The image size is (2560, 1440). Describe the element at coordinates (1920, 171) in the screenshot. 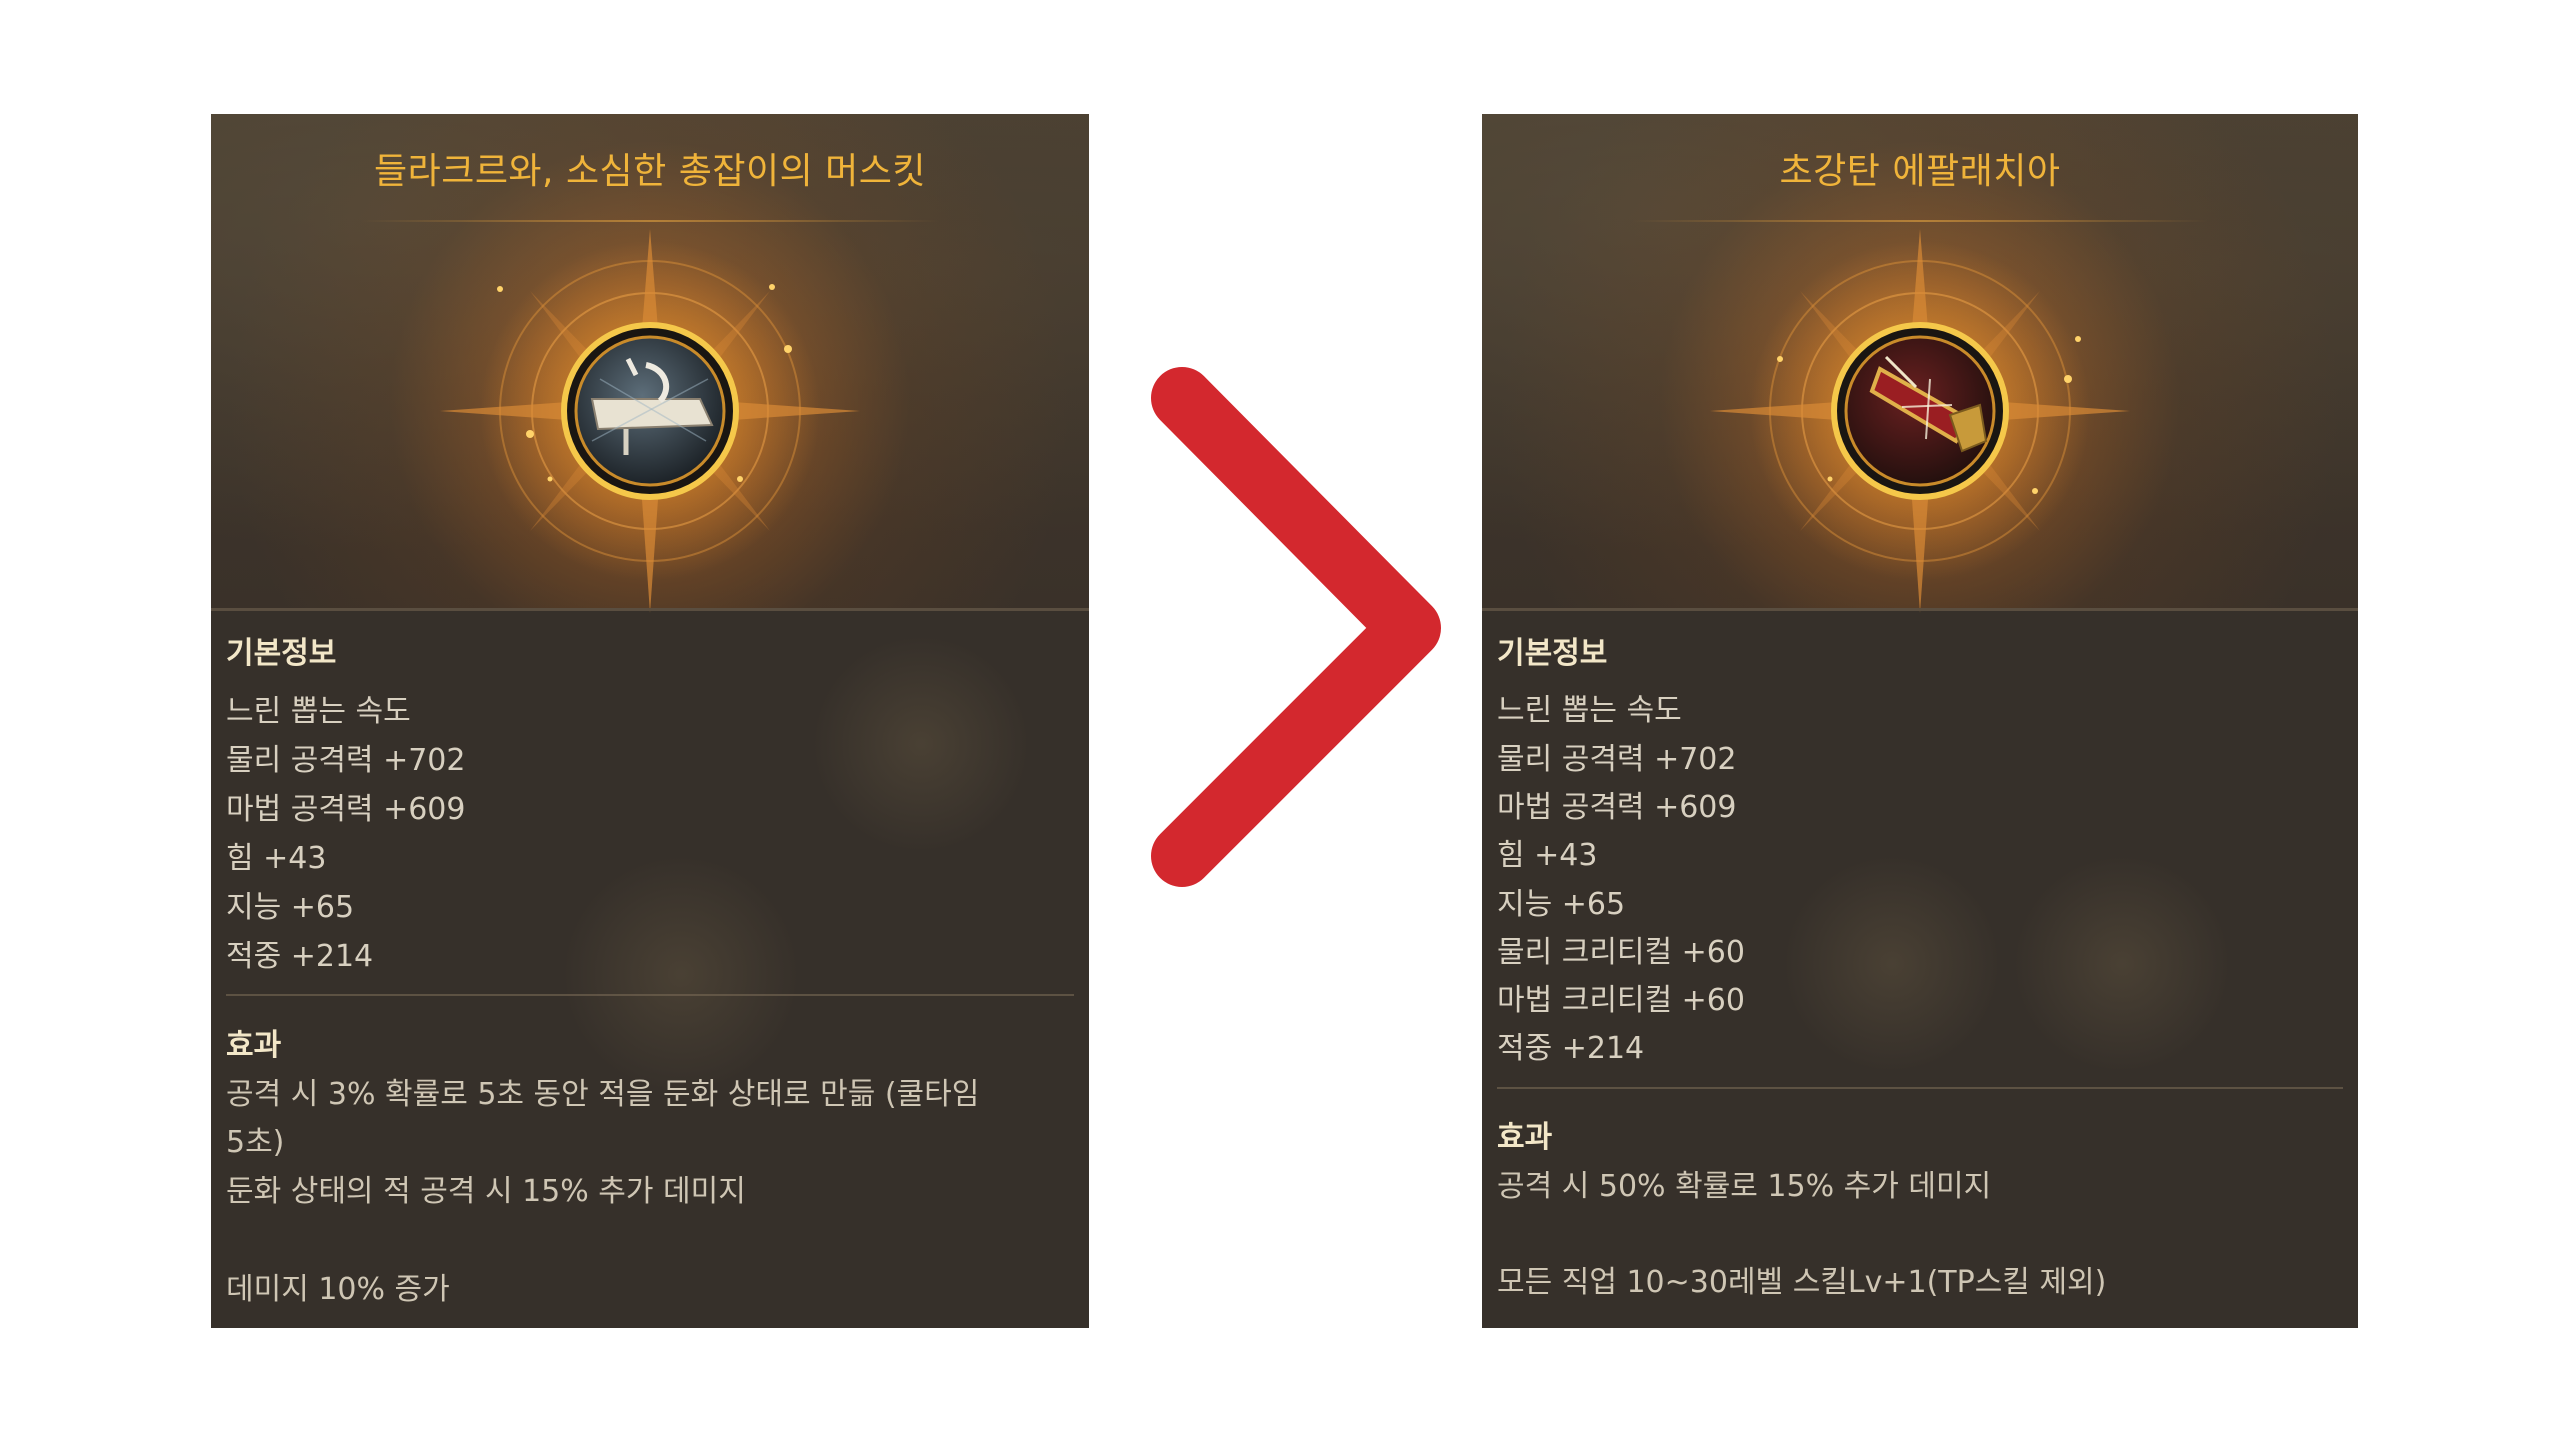

I see `item-title: 초강탄 에팔래치아` at that location.